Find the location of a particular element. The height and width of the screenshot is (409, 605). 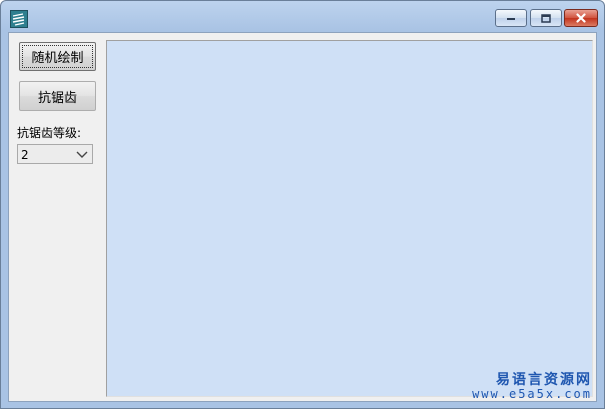

antialias-button: 抗锯齿 is located at coordinates (57, 96).